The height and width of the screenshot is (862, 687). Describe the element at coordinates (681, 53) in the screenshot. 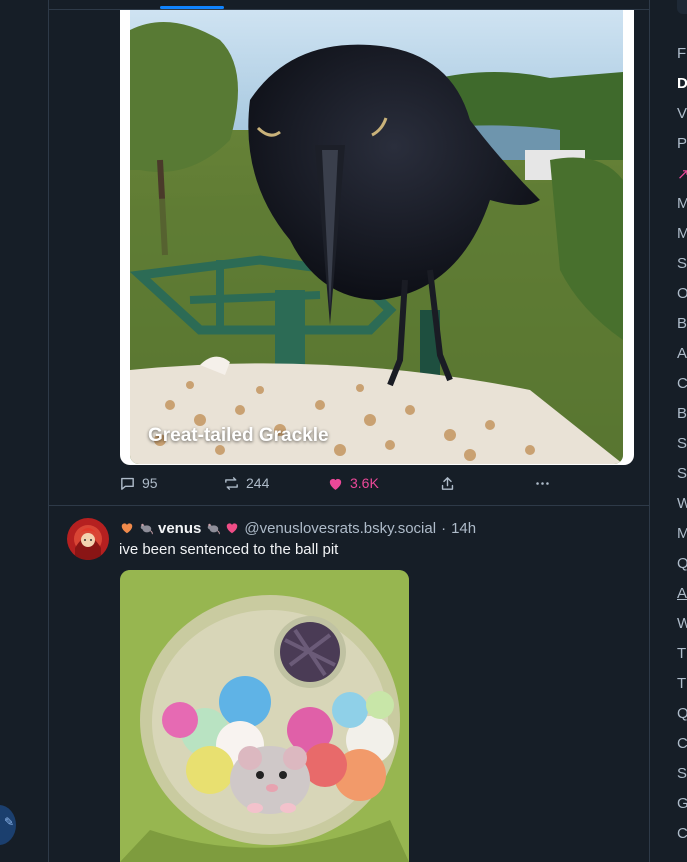

I see `feed-link-1: F` at that location.